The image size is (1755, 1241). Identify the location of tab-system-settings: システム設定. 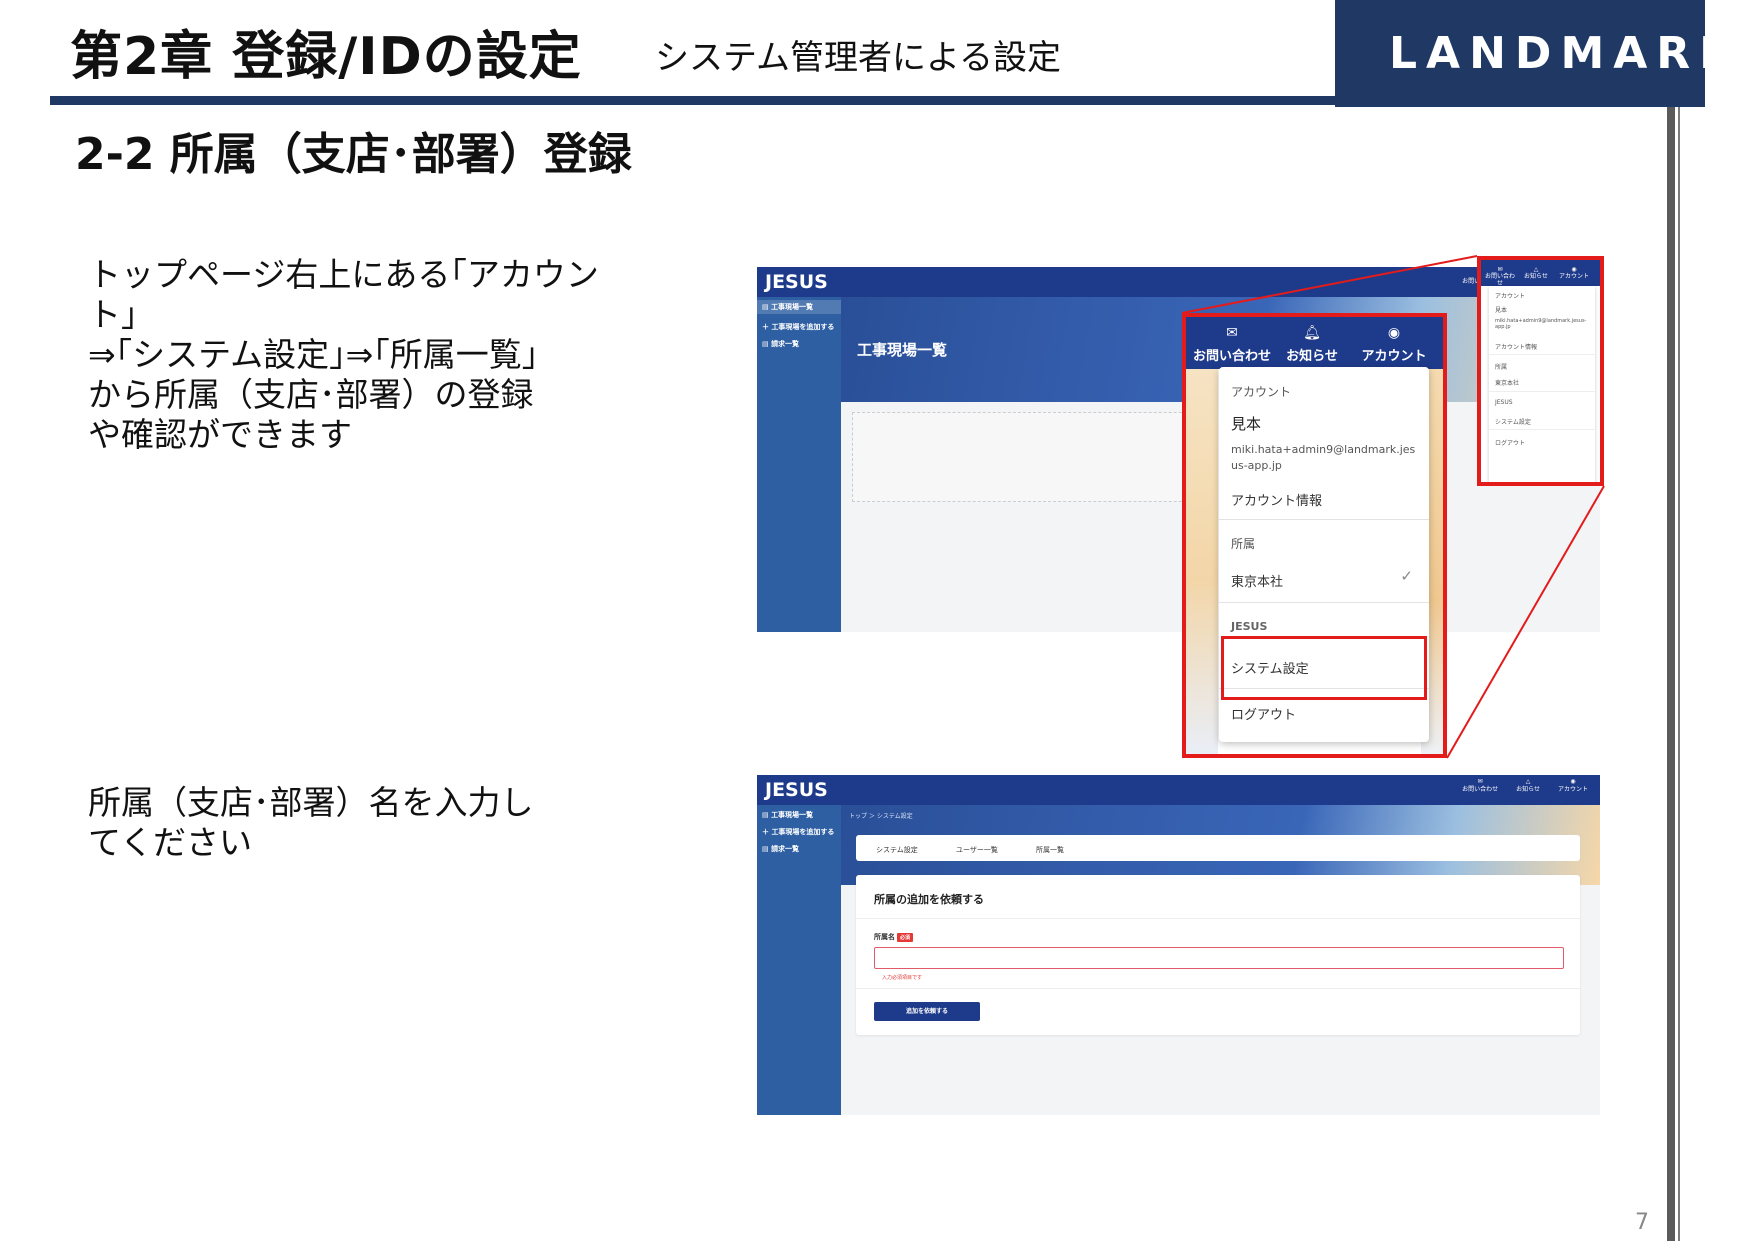
(897, 850).